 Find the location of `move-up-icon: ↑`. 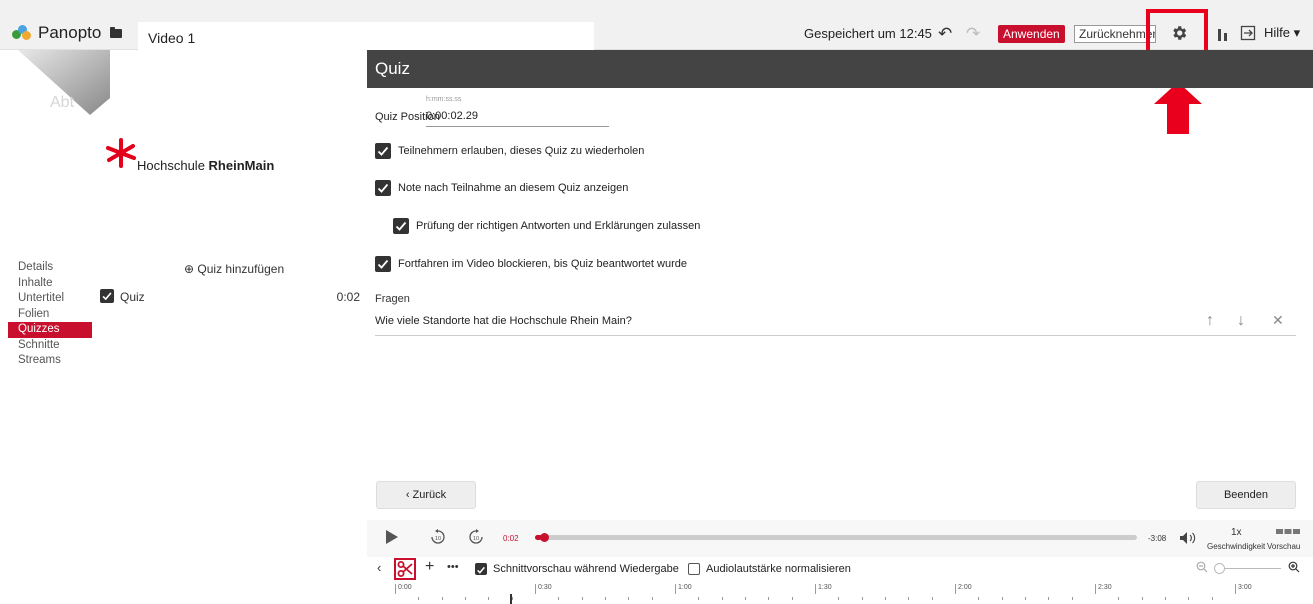

move-up-icon: ↑ is located at coordinates (1210, 321).